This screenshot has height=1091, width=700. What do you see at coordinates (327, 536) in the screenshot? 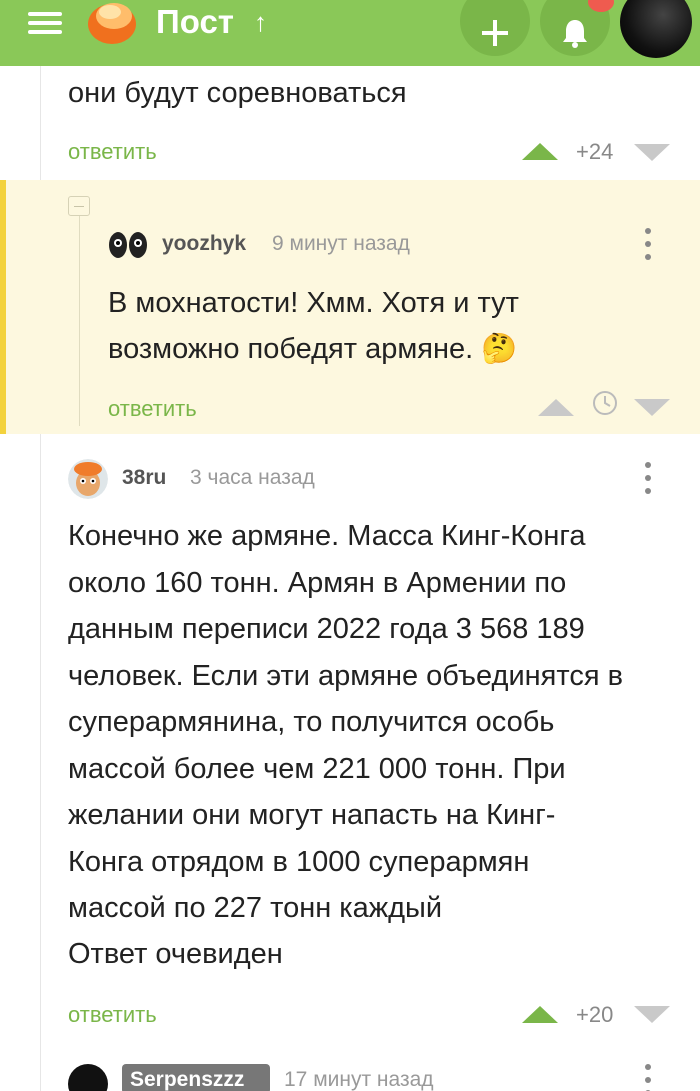
I see `comment-text: Конечно же армяне. Масса Кинг-Конга` at bounding box center [327, 536].